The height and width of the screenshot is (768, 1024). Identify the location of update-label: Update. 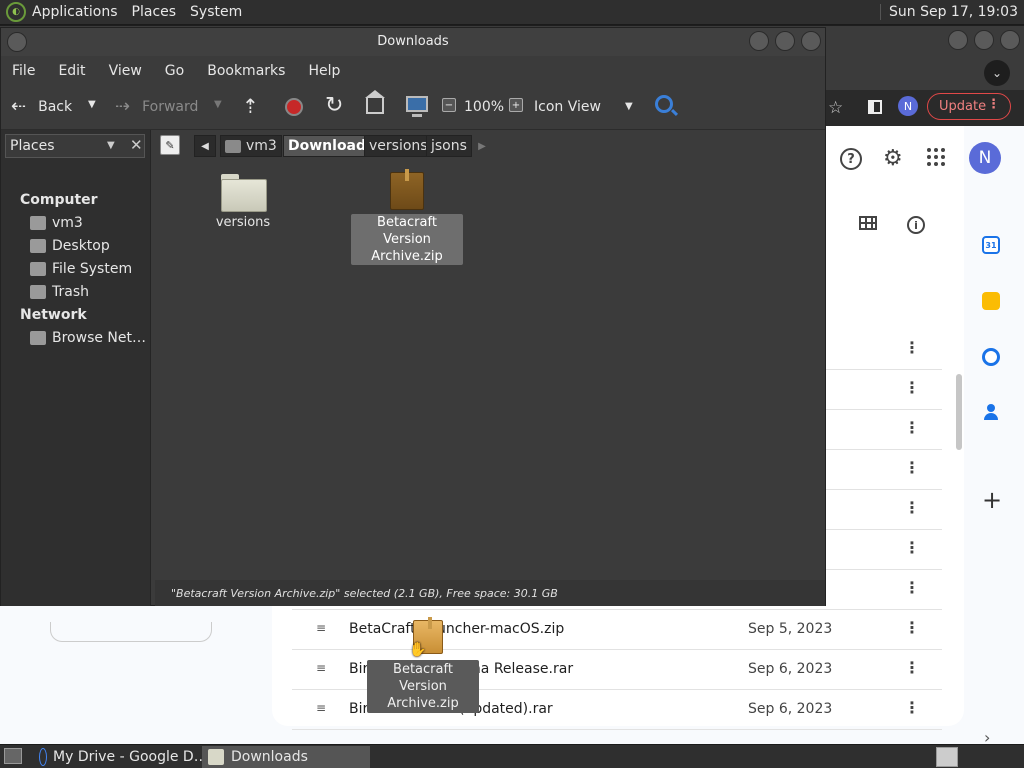
(963, 106).